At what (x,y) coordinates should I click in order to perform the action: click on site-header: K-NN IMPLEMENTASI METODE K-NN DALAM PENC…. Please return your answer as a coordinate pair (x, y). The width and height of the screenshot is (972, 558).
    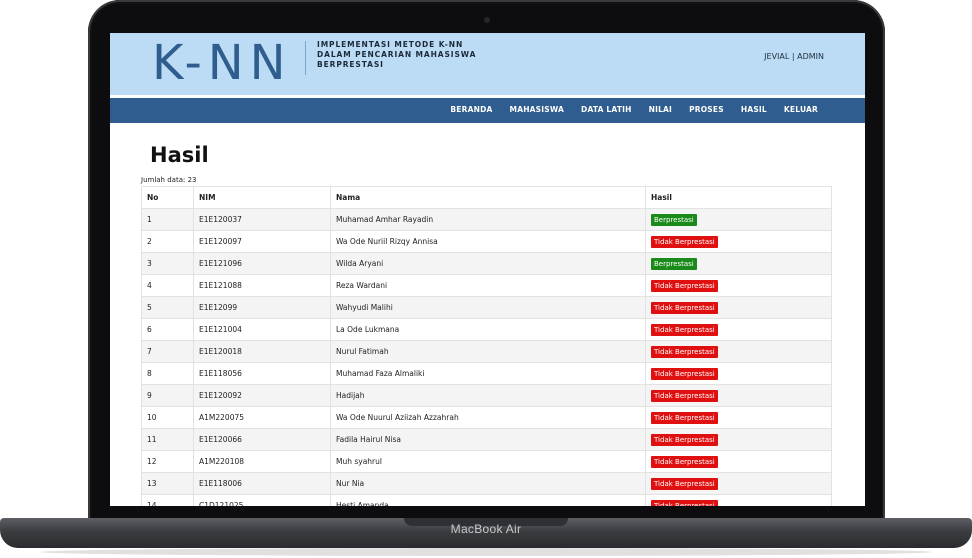
    Looking at the image, I should click on (487, 64).